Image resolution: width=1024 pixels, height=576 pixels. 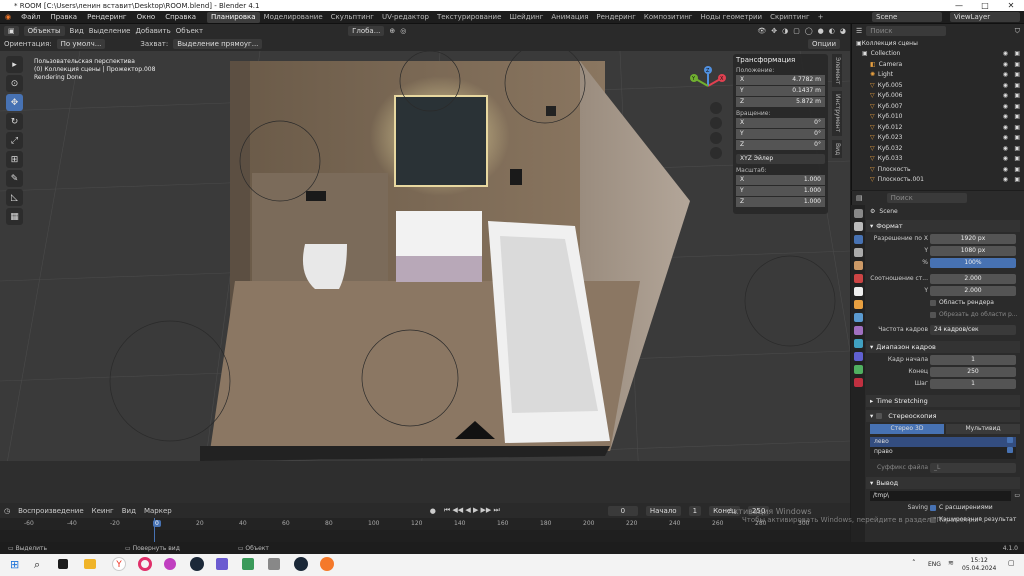 I want to click on shading-material-icon: ◐, so click(x=832, y=31).